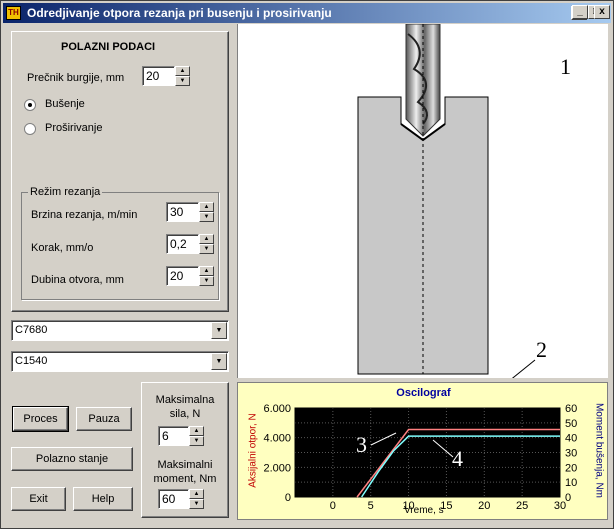  Describe the element at coordinates (277, 439) in the screenshot. I see `y-left-tick-label: 4.000` at that location.